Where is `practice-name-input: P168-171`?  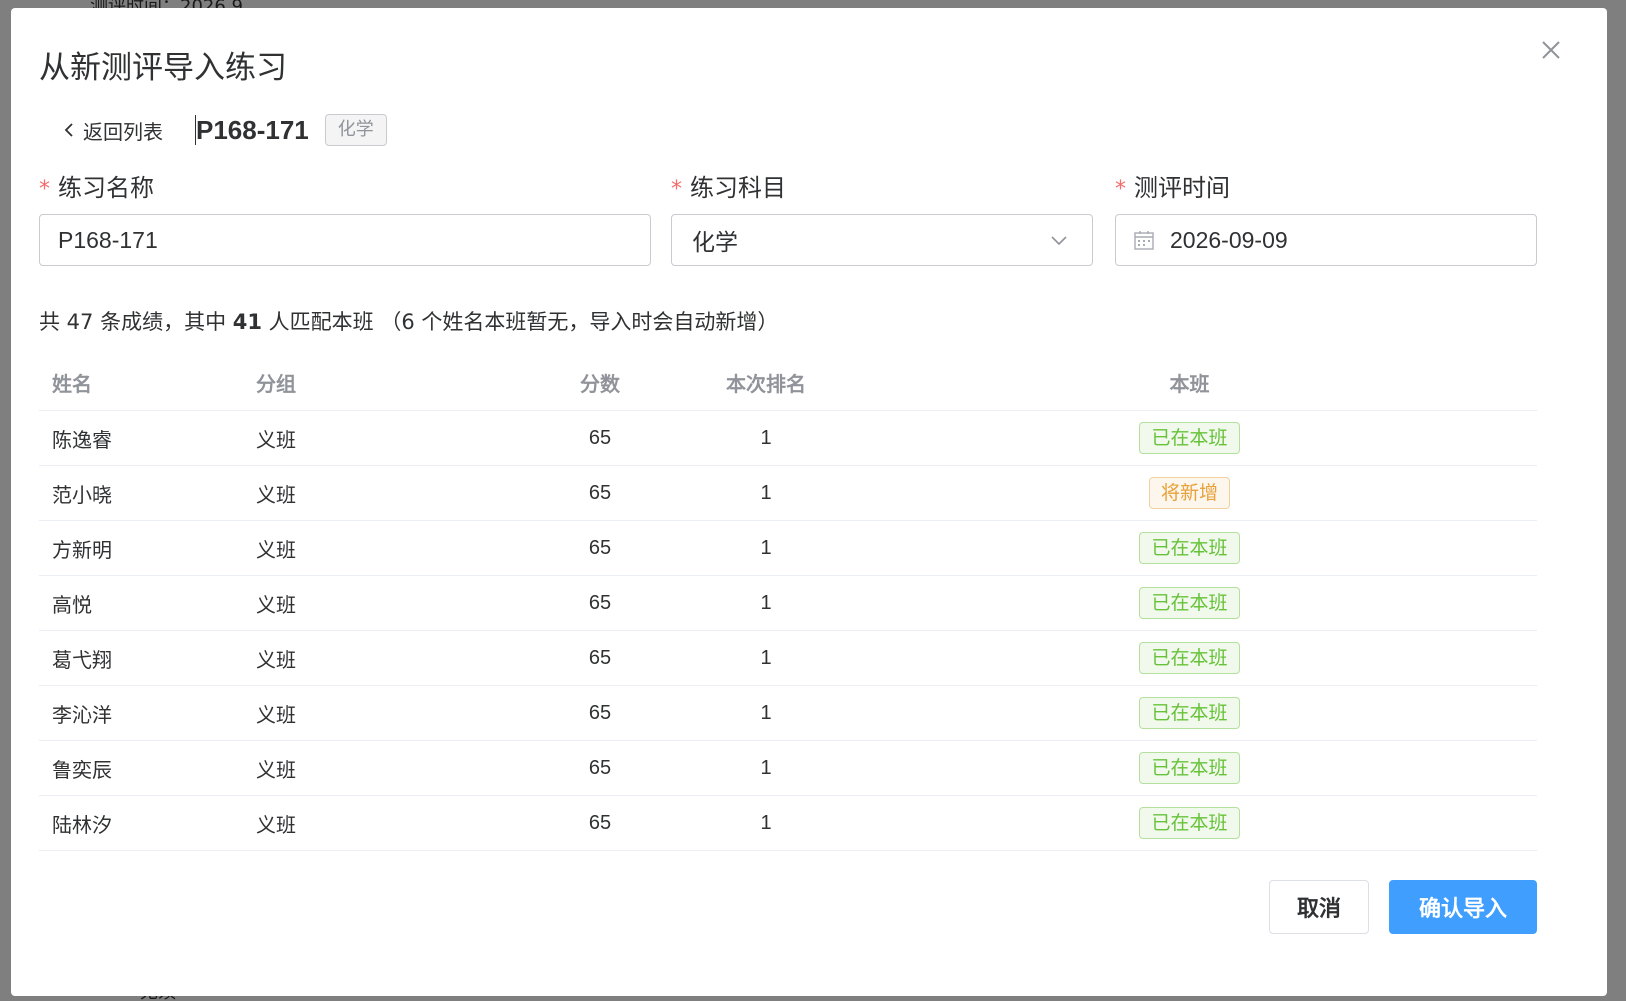
practice-name-input: P168-171 is located at coordinates (345, 240).